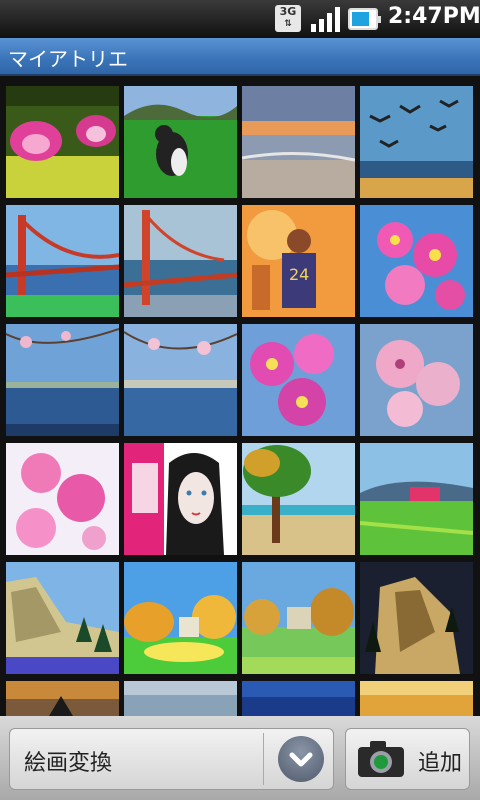 Image resolution: width=480 pixels, height=800 pixels. What do you see at coordinates (299, 274) in the screenshot?
I see `svg-text: 24` at bounding box center [299, 274].